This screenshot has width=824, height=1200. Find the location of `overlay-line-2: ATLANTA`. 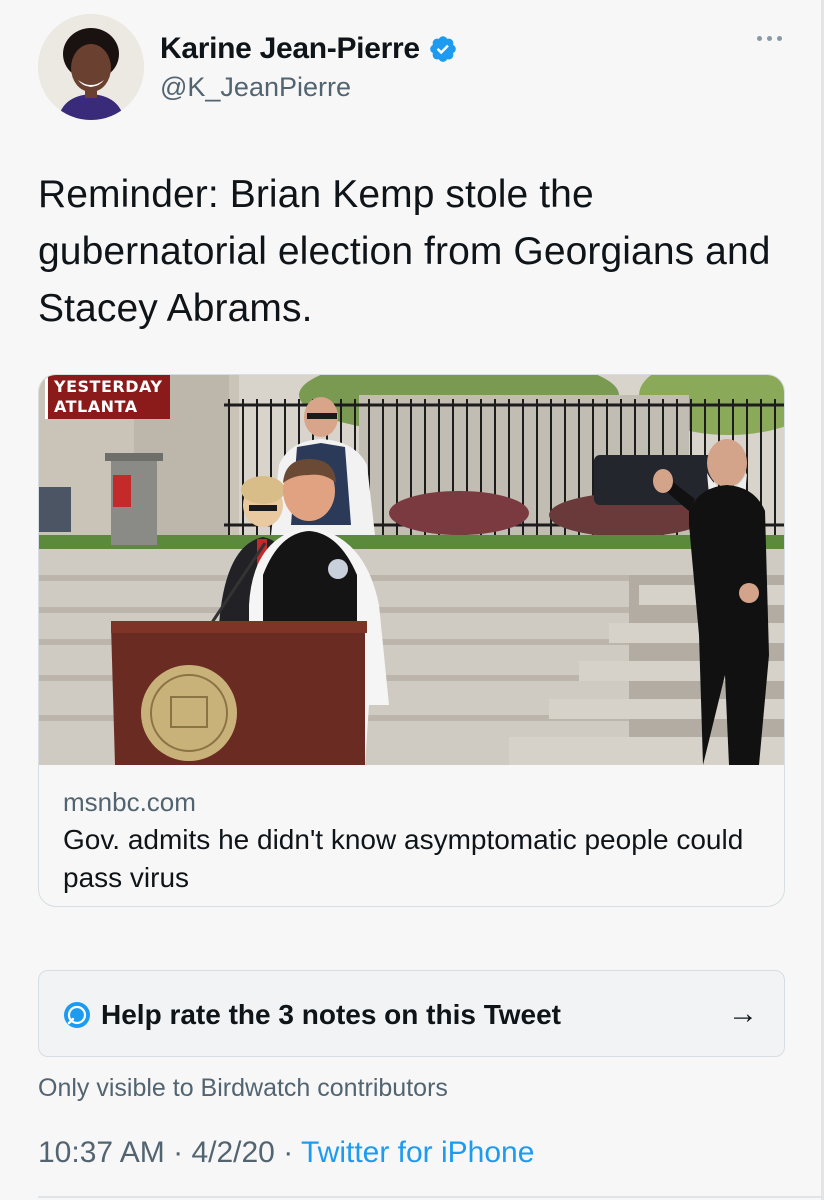

overlay-line-2: ATLANTA is located at coordinates (96, 406).